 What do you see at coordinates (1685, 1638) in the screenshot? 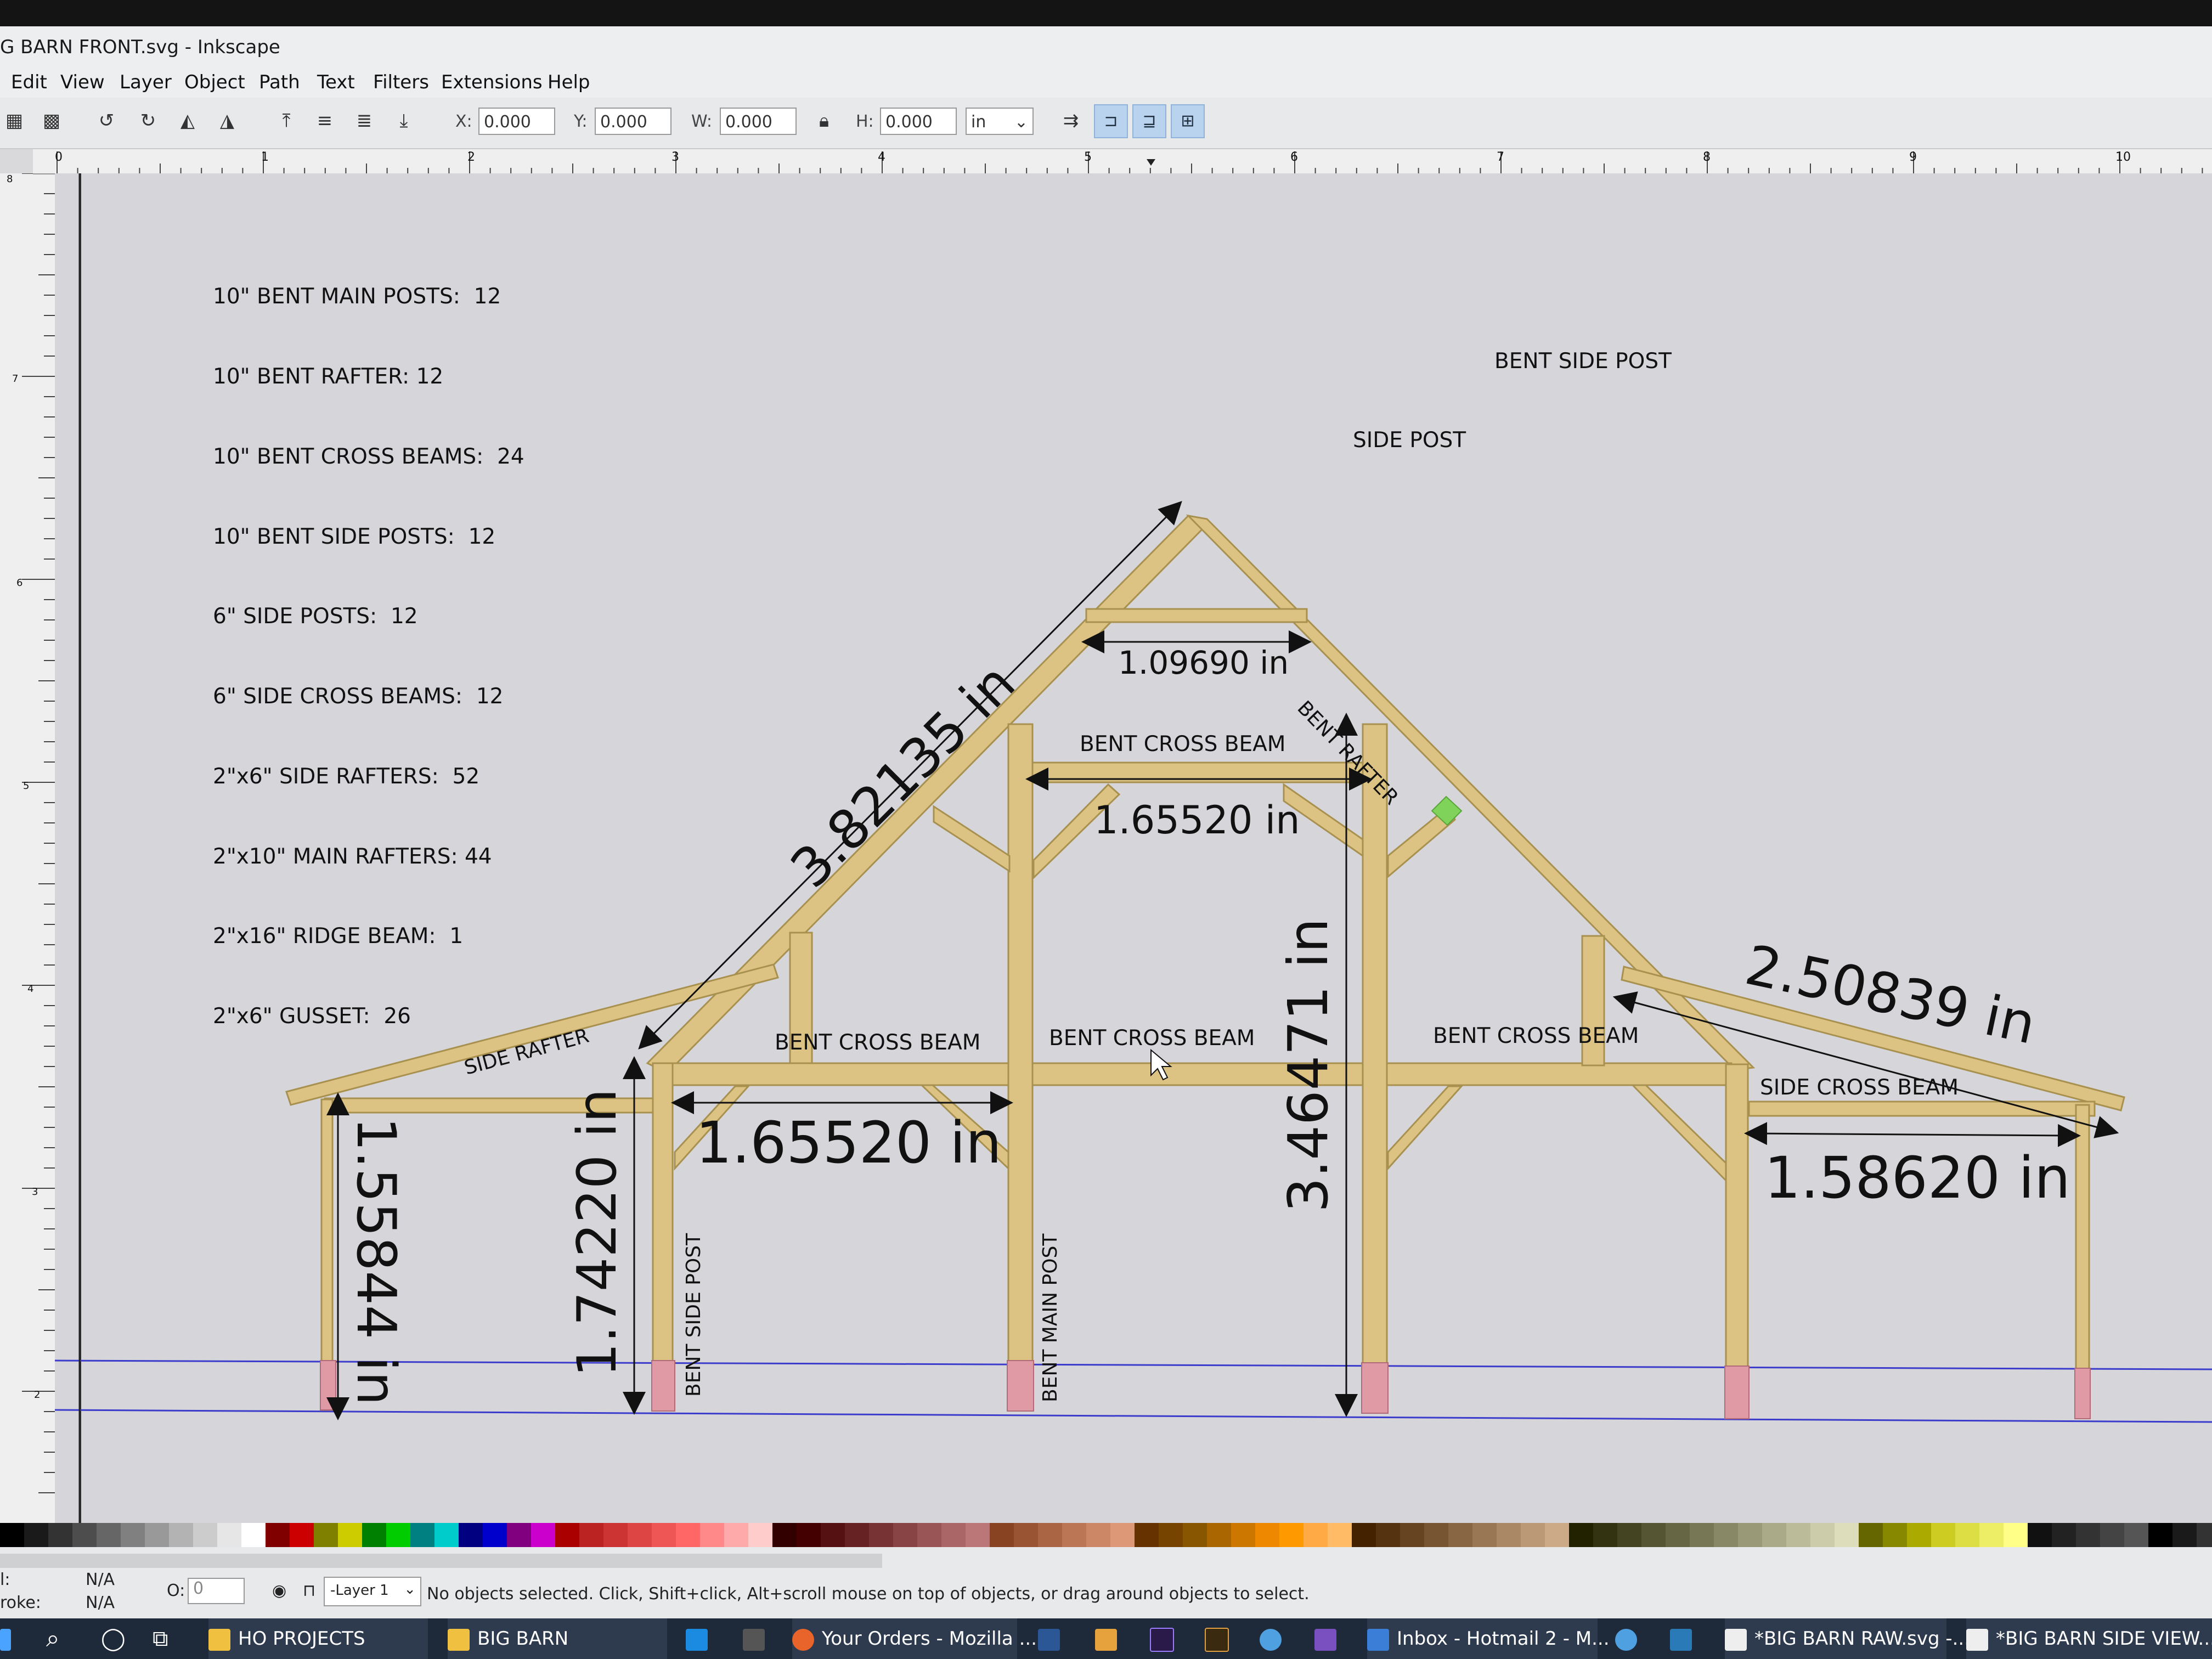
I see `app2-icon` at bounding box center [1685, 1638].